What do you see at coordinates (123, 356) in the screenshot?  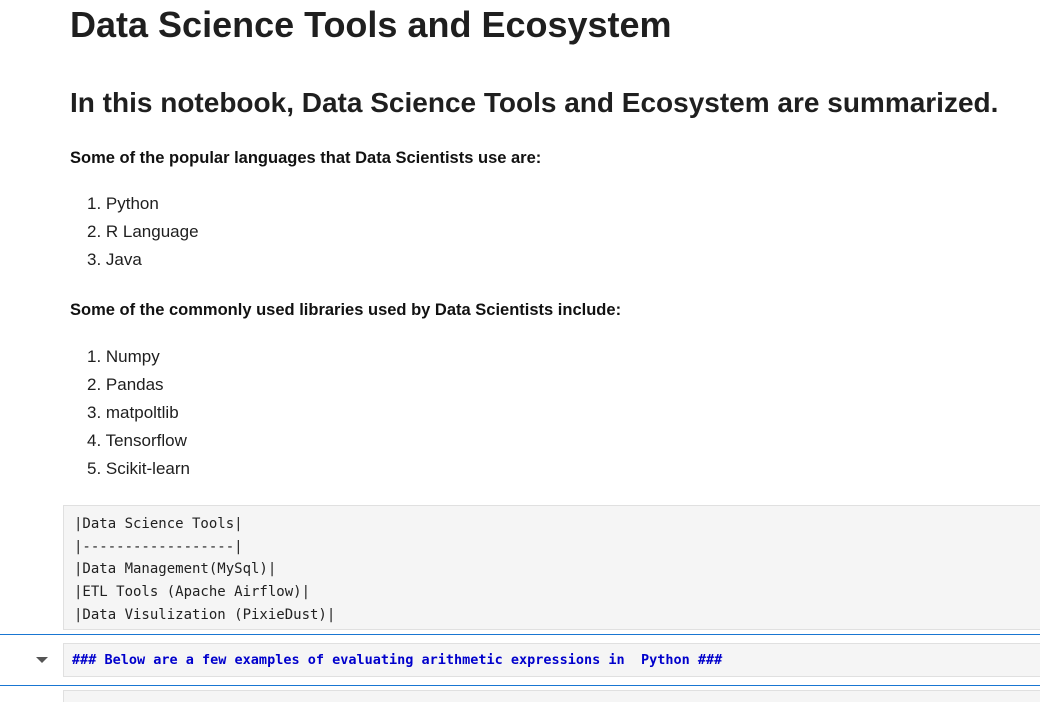 I see `list-item: 1. Numpy` at bounding box center [123, 356].